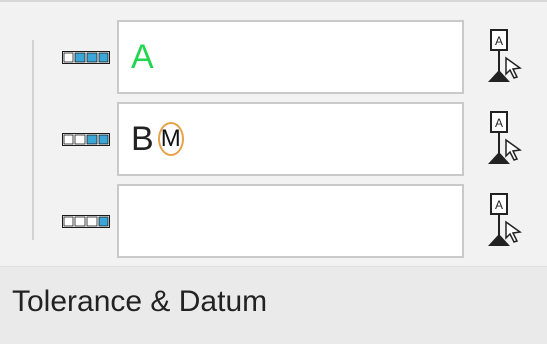  What do you see at coordinates (290, 57) in the screenshot?
I see `datum-field-1: A` at bounding box center [290, 57].